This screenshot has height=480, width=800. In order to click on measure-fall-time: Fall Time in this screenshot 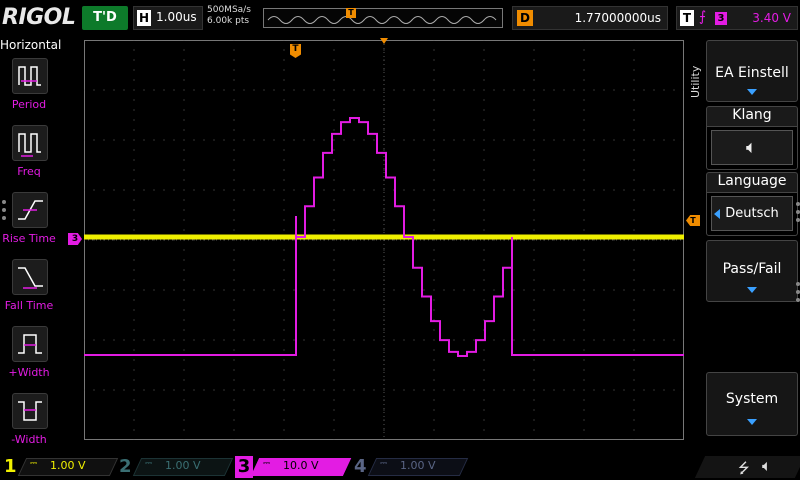, I will do `click(29, 292)`.